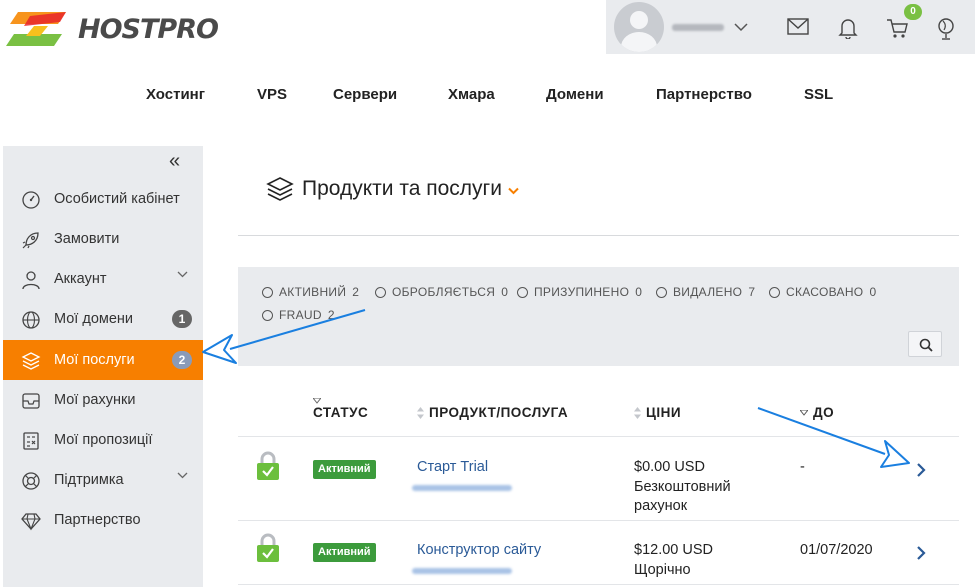  I want to click on product-link: Старт Trial, so click(452, 467).